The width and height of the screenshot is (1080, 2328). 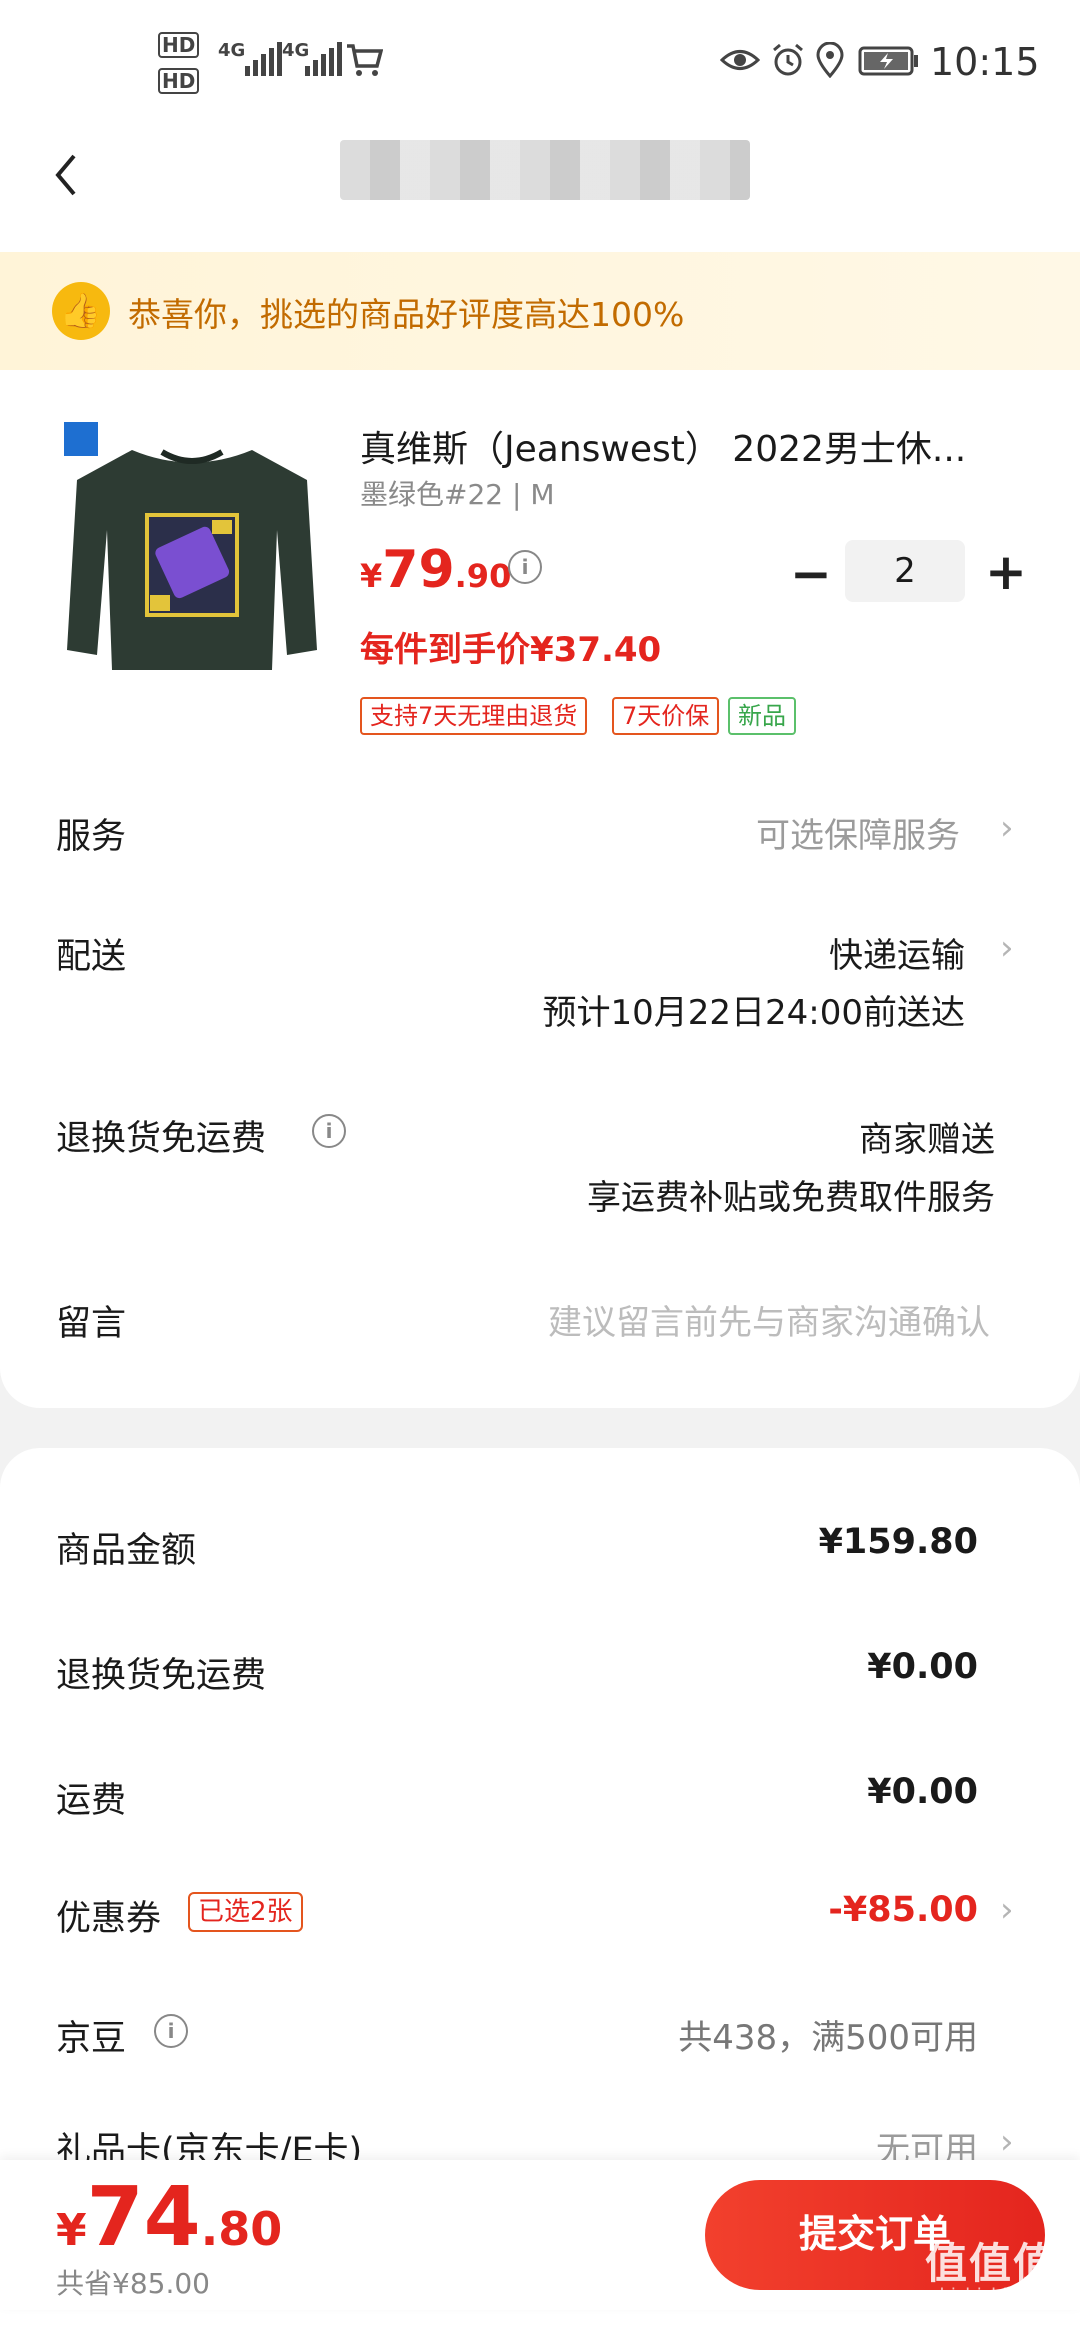 I want to click on return-fee-summary-label: 退换货免运费, so click(x=161, y=1676).